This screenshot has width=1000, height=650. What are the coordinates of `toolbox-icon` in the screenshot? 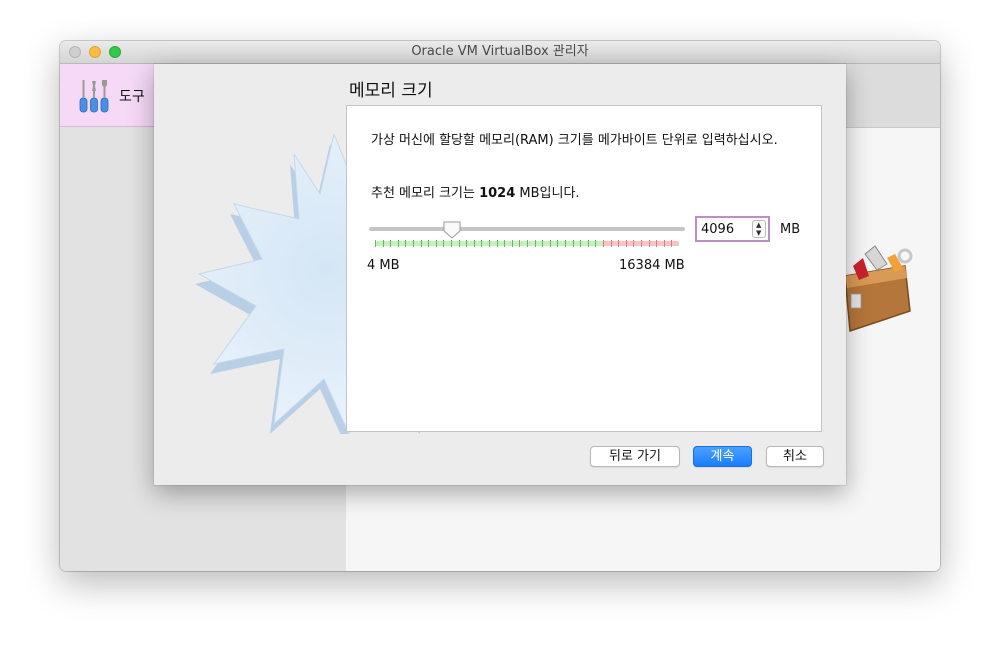 It's located at (878, 289).